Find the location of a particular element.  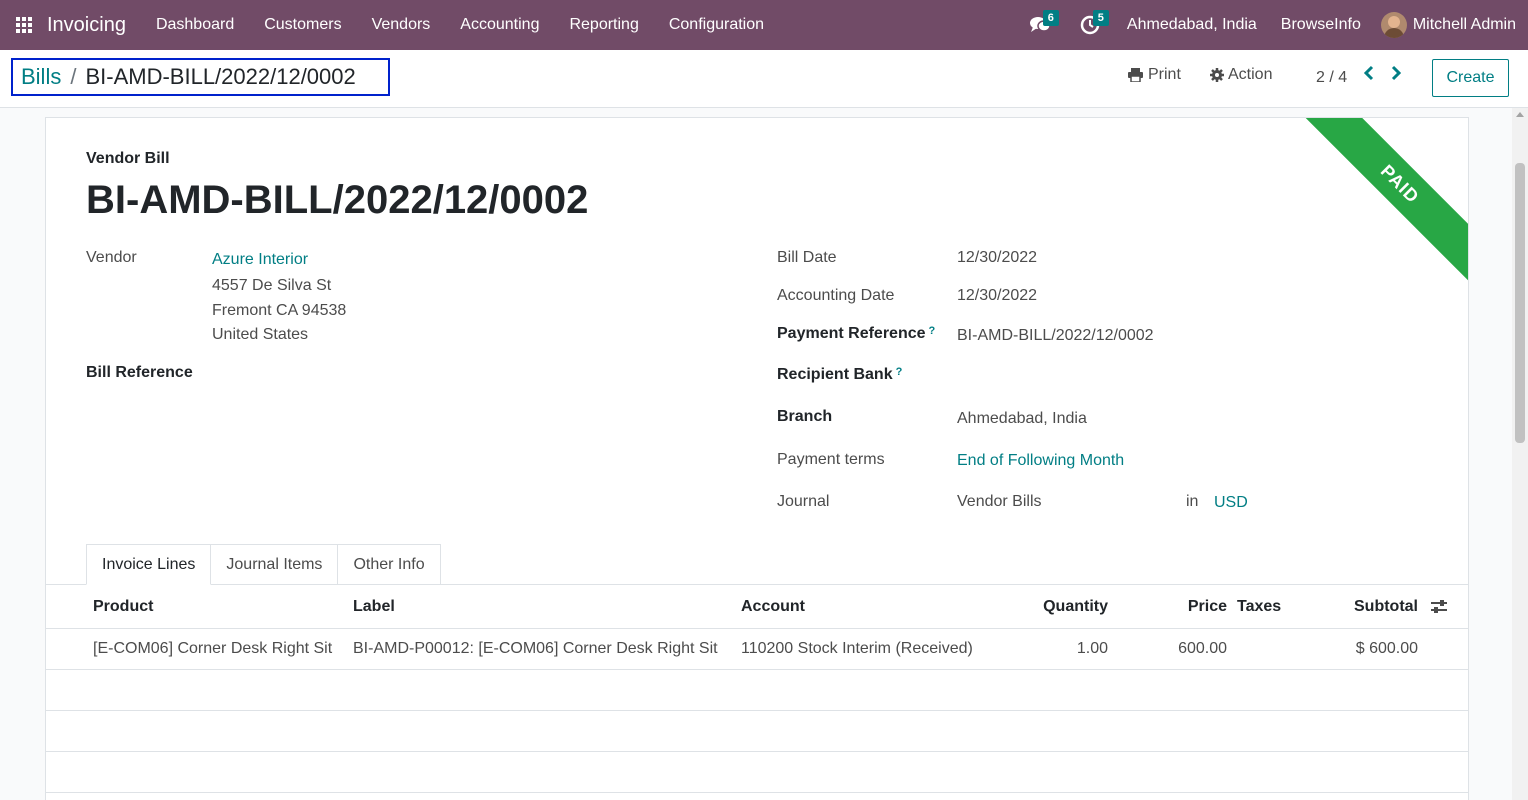

tab-other-info: Other Info is located at coordinates (389, 564).